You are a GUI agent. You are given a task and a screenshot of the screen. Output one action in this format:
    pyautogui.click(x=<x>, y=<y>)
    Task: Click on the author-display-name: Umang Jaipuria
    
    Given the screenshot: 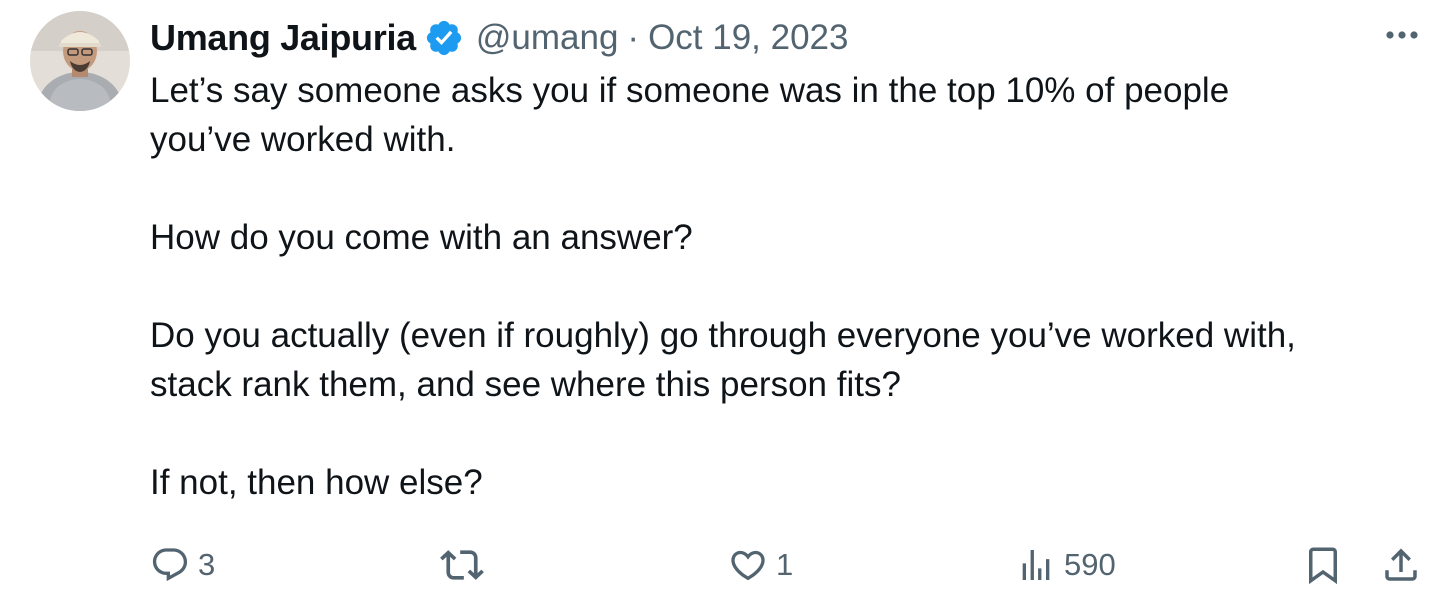 What is the action you would take?
    pyautogui.click(x=283, y=38)
    